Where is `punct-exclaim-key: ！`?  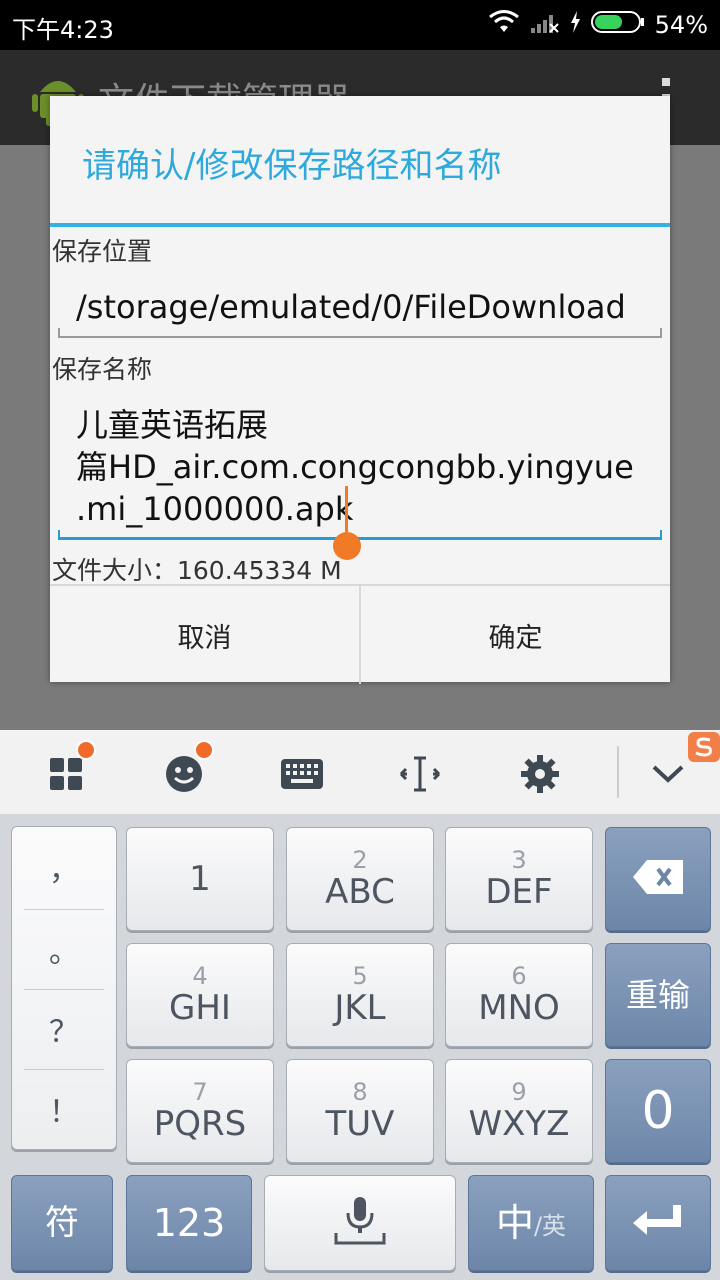 punct-exclaim-key: ！ is located at coordinates (64, 1109).